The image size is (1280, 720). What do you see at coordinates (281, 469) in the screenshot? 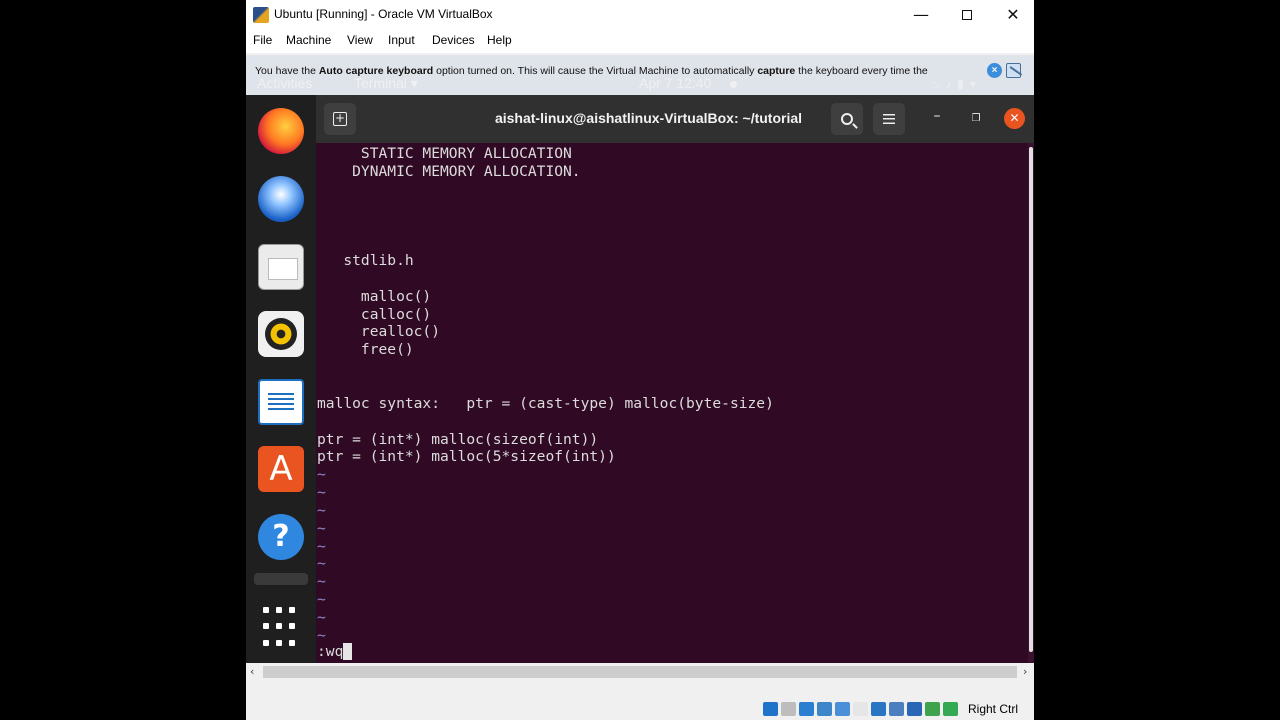
I see `ubuntu-software-icon: A` at bounding box center [281, 469].